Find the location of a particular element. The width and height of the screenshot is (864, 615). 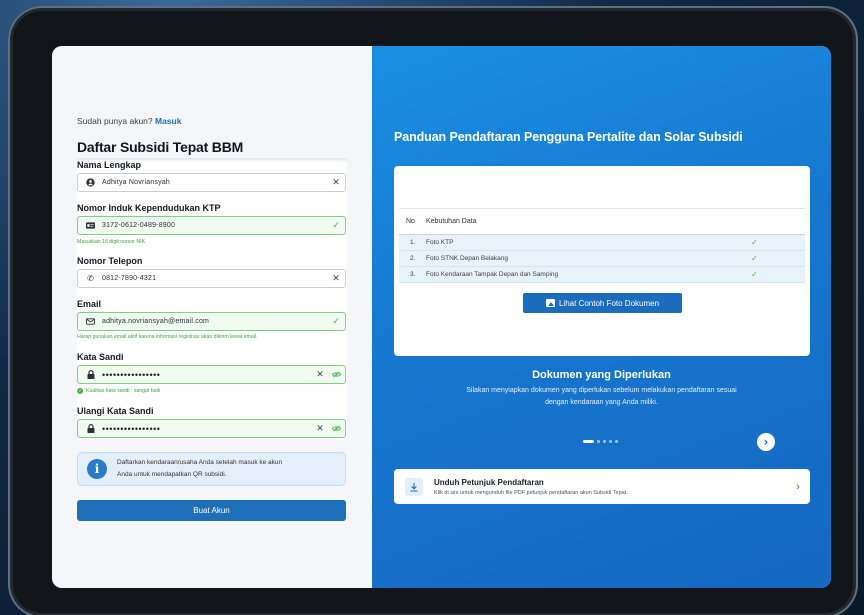

info-icon: i is located at coordinates (97, 469).